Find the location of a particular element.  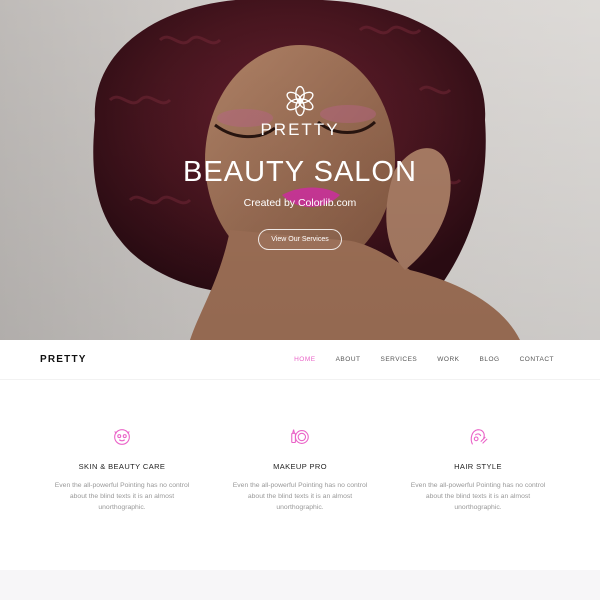

next-section-band is located at coordinates (300, 585).